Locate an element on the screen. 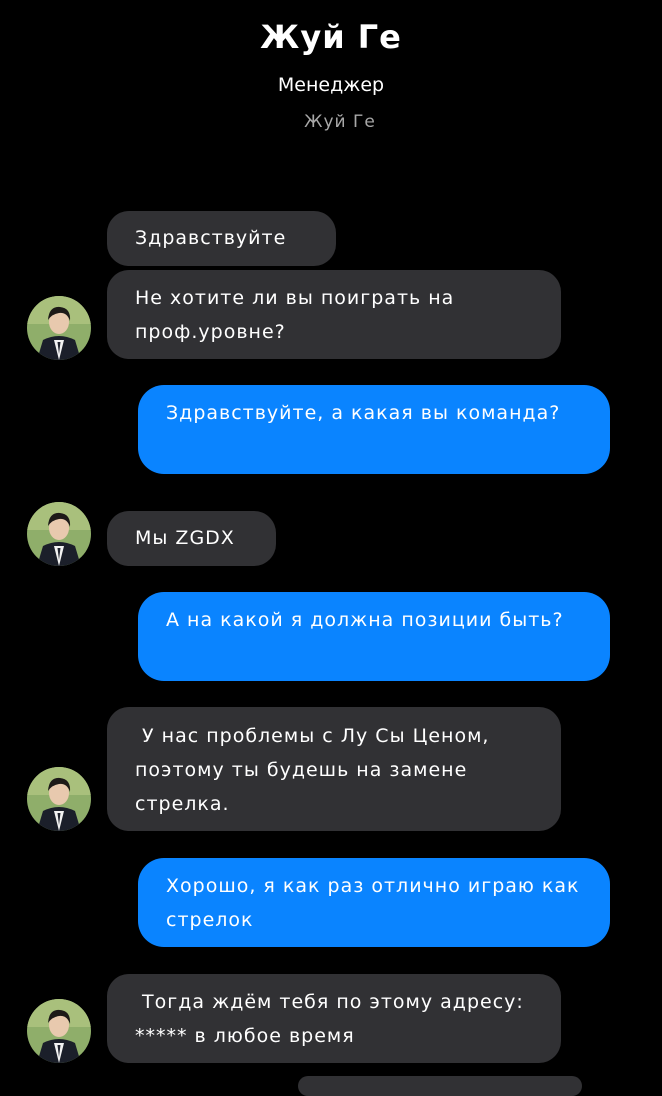 This screenshot has width=662, height=1096. incoming-message: Мы ZGDX is located at coordinates (191, 538).